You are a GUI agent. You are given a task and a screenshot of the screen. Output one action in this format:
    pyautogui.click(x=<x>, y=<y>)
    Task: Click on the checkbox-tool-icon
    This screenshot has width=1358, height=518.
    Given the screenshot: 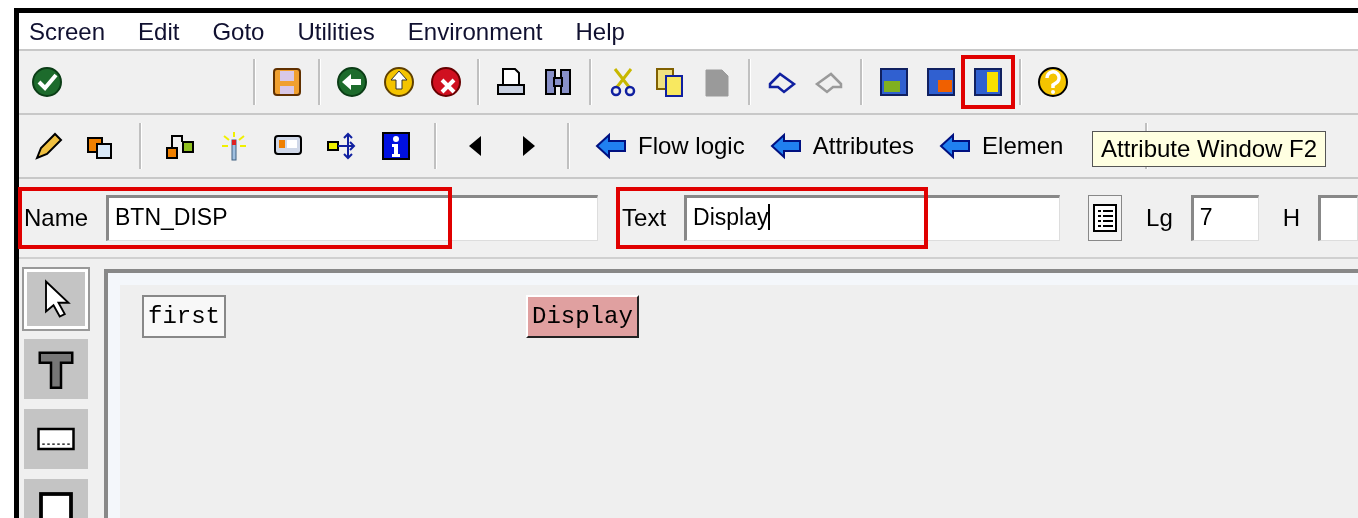 What is the action you would take?
    pyautogui.click(x=56, y=503)
    